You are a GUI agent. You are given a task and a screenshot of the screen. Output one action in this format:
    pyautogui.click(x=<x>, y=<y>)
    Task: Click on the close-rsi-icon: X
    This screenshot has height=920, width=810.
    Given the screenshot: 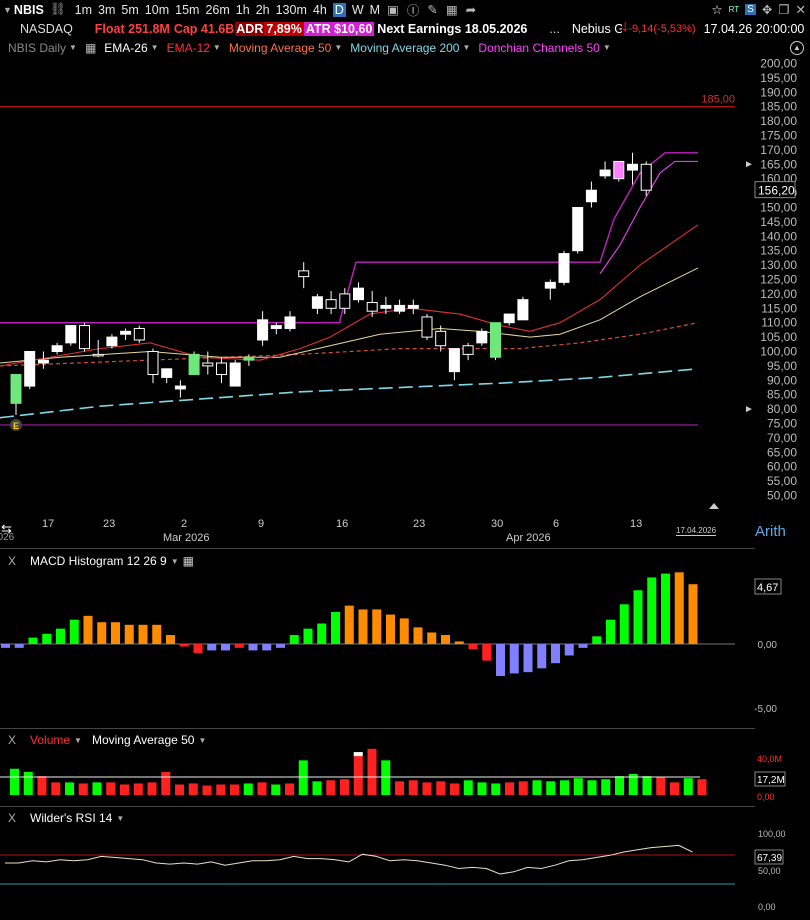 What is the action you would take?
    pyautogui.click(x=12, y=818)
    